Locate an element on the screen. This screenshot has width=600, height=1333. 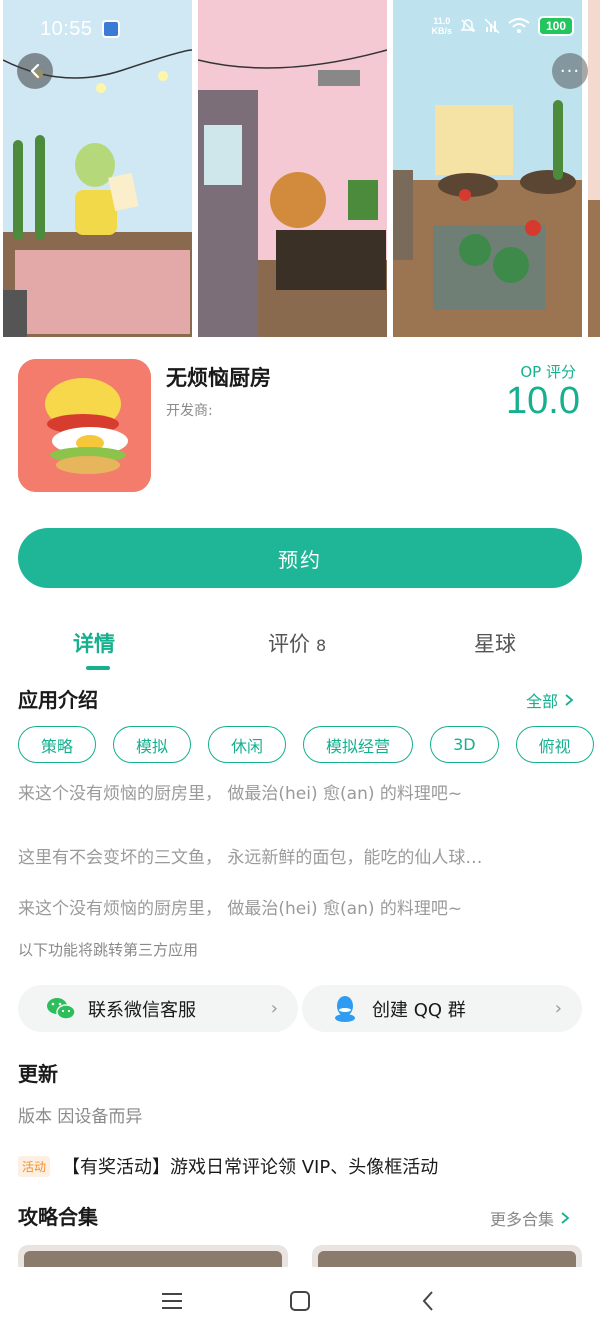
back-chevron-icon is located at coordinates (427, 1301).